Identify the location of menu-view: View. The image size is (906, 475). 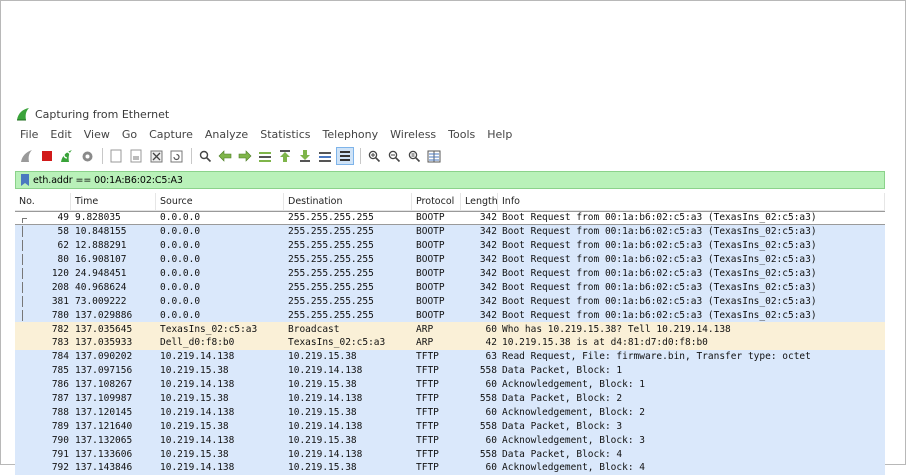
(97, 134).